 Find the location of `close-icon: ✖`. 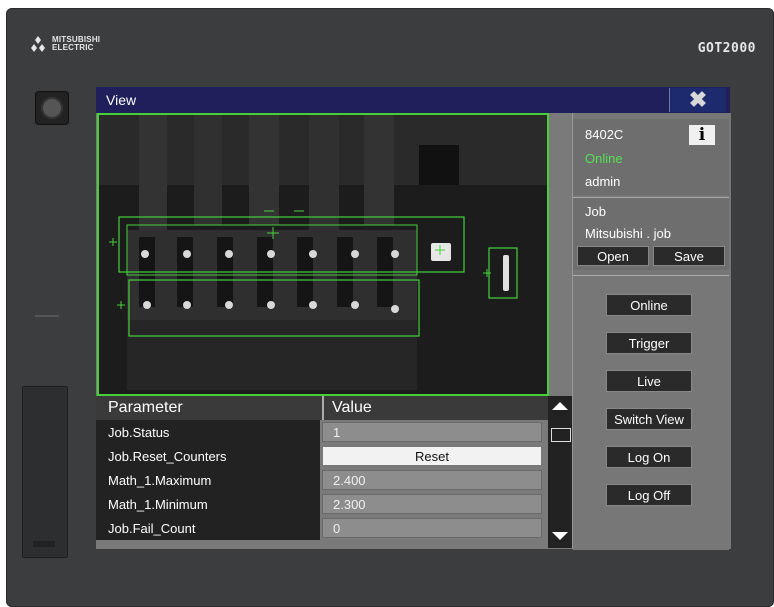

close-icon: ✖ is located at coordinates (698, 99).